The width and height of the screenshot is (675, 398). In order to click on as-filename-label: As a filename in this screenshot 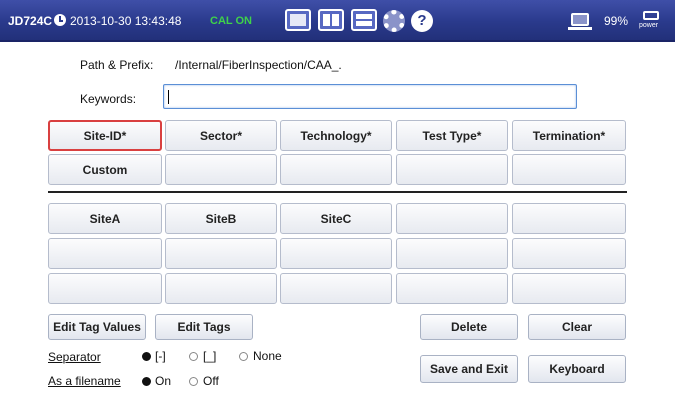, I will do `click(84, 381)`.